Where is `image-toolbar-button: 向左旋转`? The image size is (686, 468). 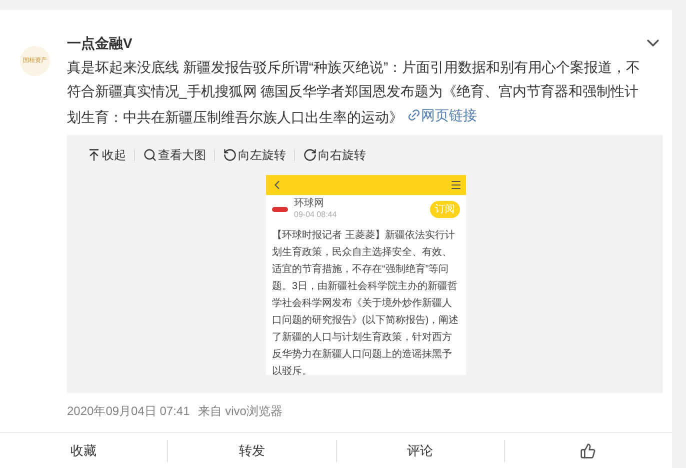
image-toolbar-button: 向左旋转 is located at coordinates (254, 155).